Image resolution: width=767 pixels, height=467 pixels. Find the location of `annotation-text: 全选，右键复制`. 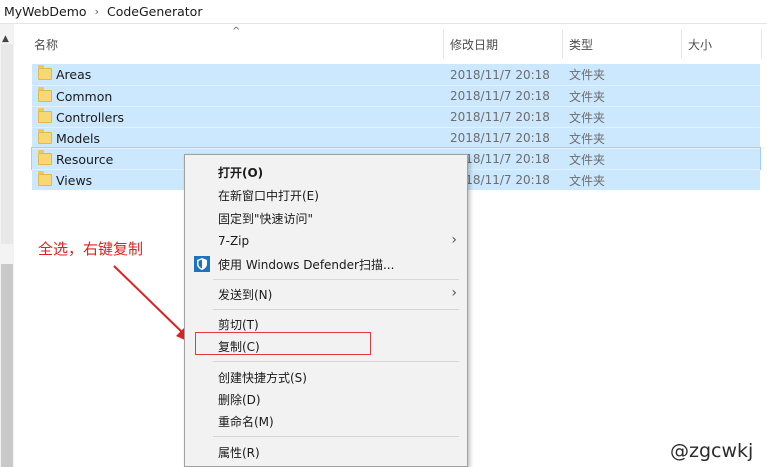

annotation-text: 全选，右键复制 is located at coordinates (91, 249).